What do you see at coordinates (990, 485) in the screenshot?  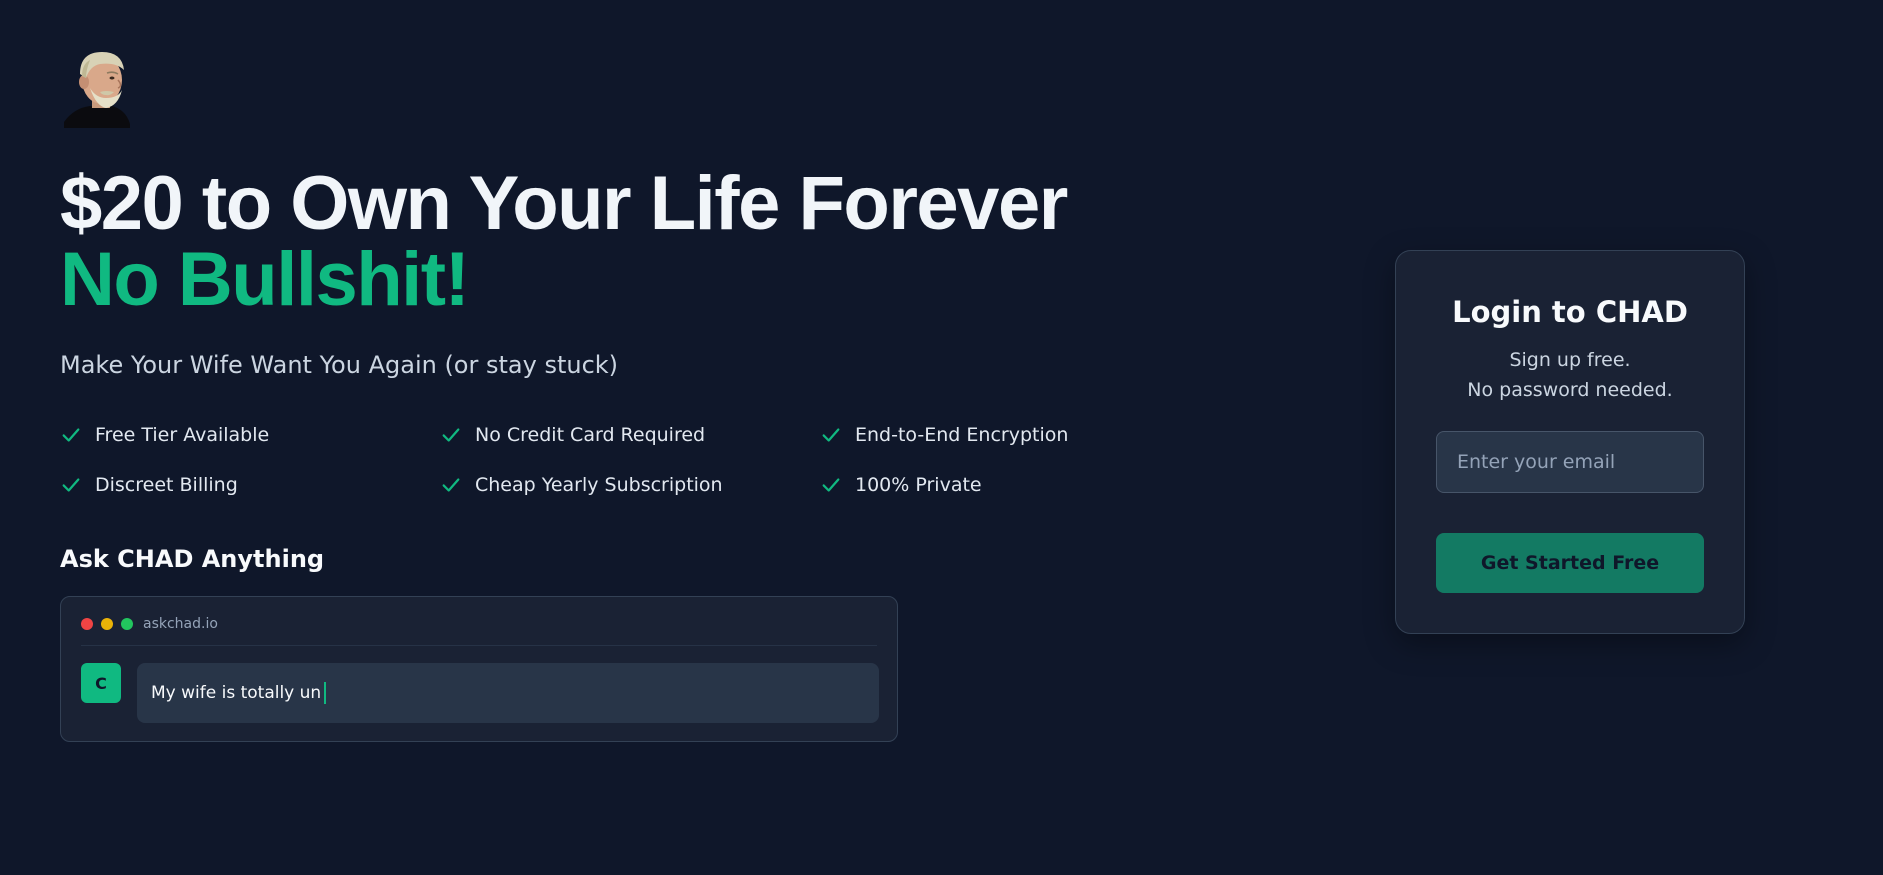 I see `feature-item: 100% Private` at bounding box center [990, 485].